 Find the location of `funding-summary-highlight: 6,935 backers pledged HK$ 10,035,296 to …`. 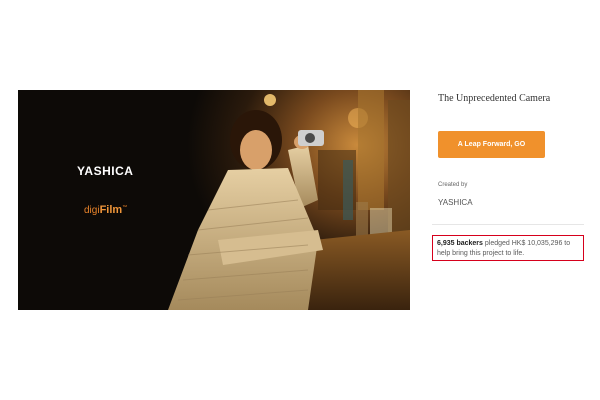

funding-summary-highlight: 6,935 backers pledged HK$ 10,035,296 to … is located at coordinates (508, 248).